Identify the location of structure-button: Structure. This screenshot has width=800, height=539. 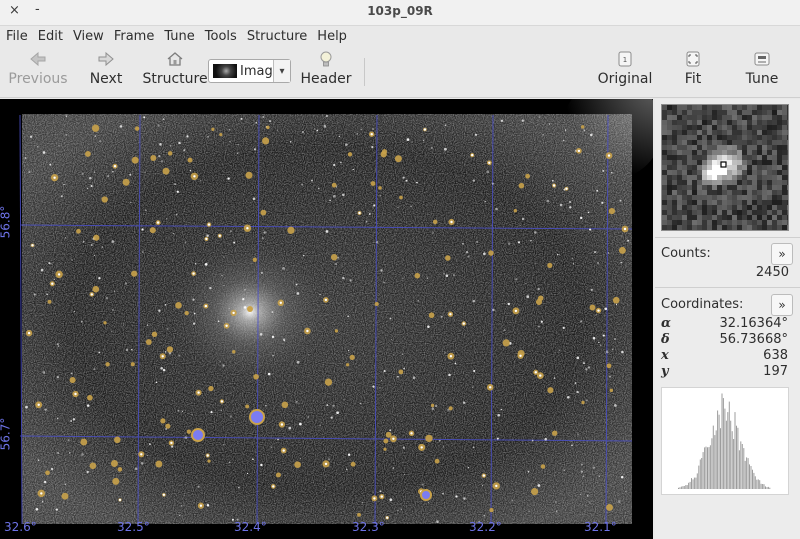
(175, 72).